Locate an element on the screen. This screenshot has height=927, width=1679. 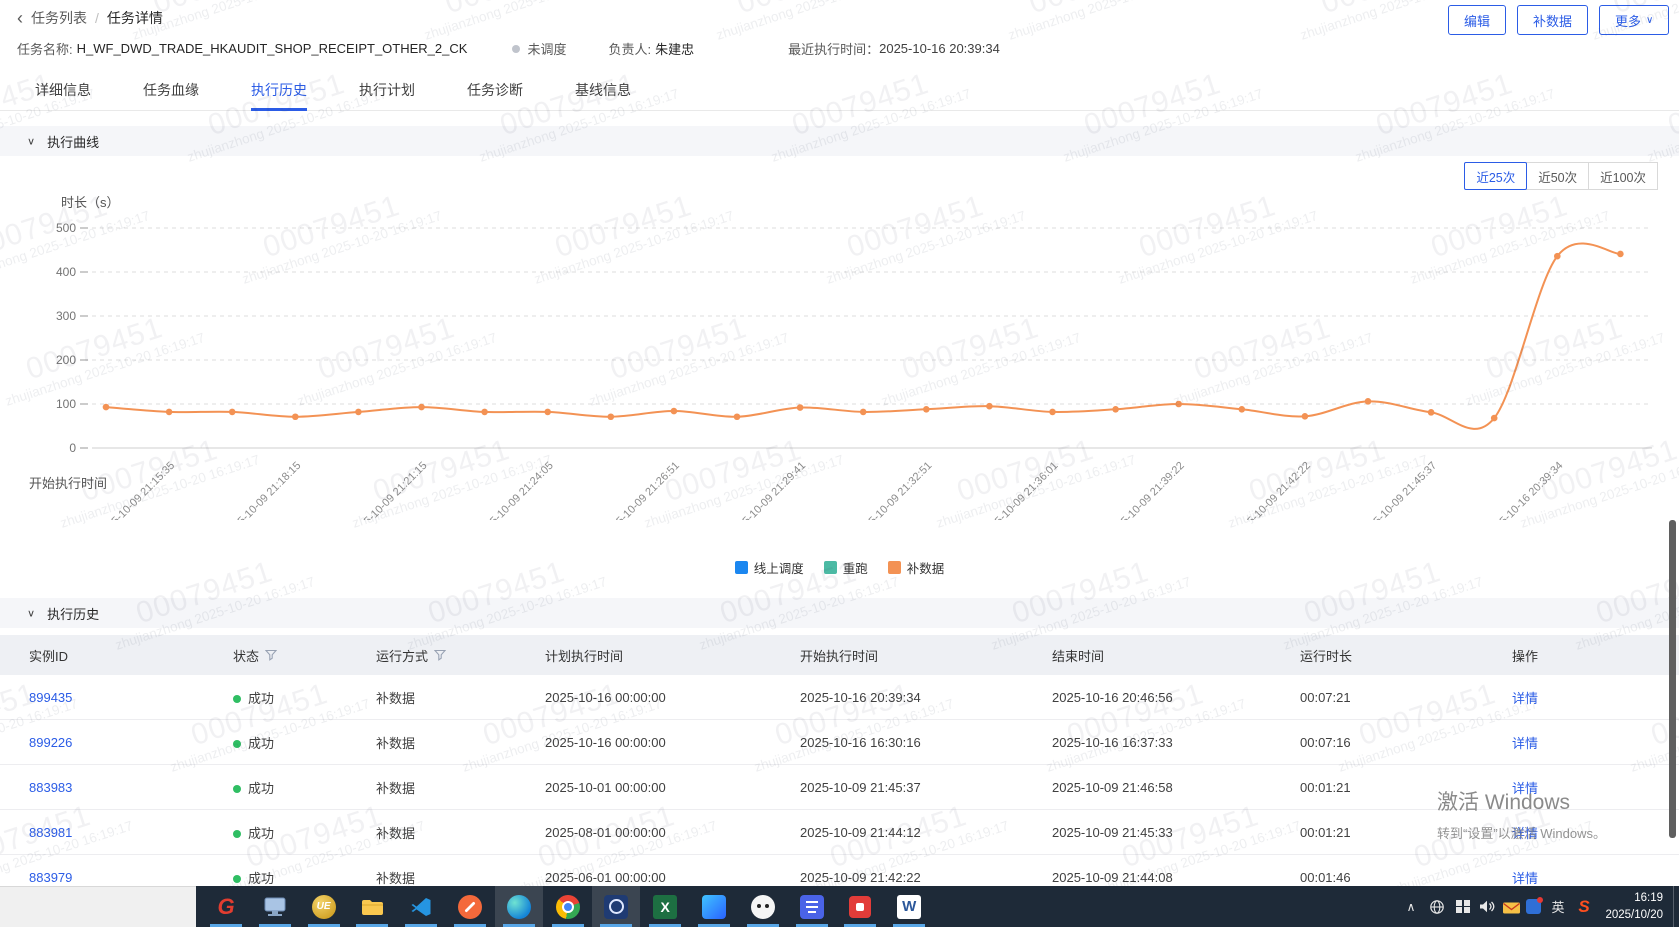
owner-label: 负责人: is located at coordinates (630, 49).